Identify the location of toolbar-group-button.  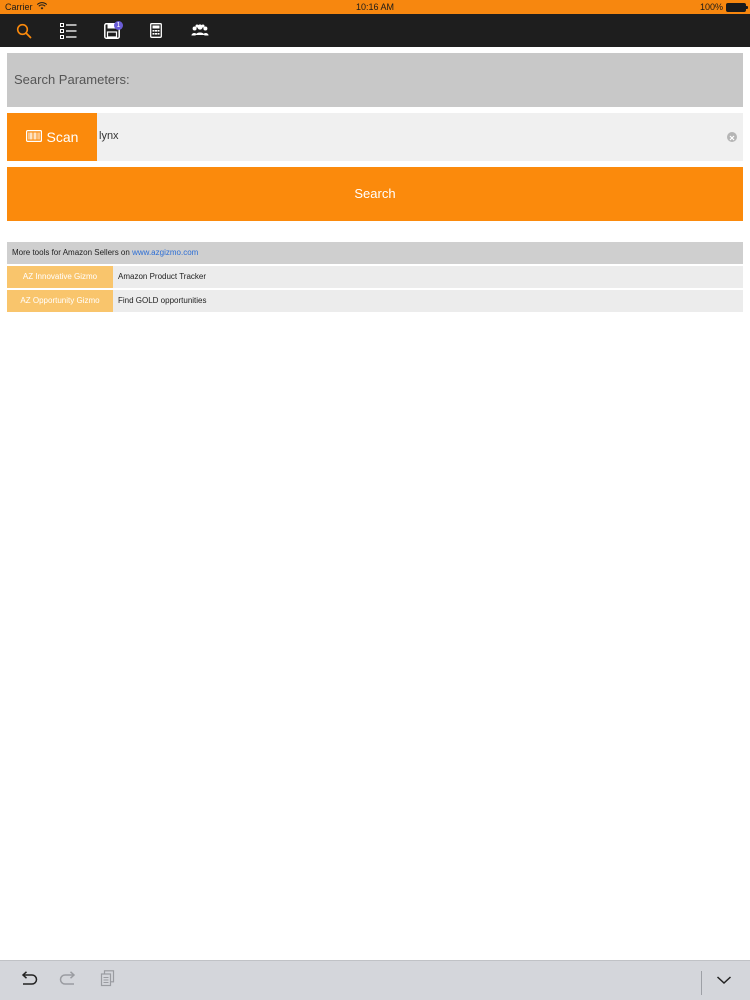
(200, 30).